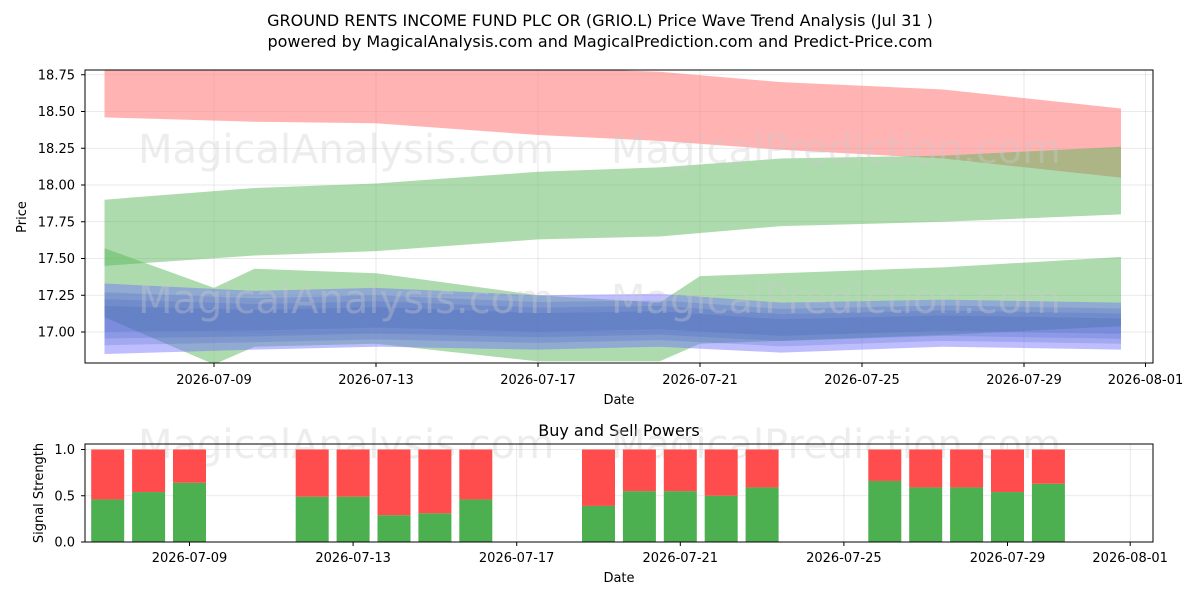 The height and width of the screenshot is (605, 1200). Describe the element at coordinates (353, 558) in the screenshot. I see `bottom-x-tick-label: 2026-07-13` at that location.